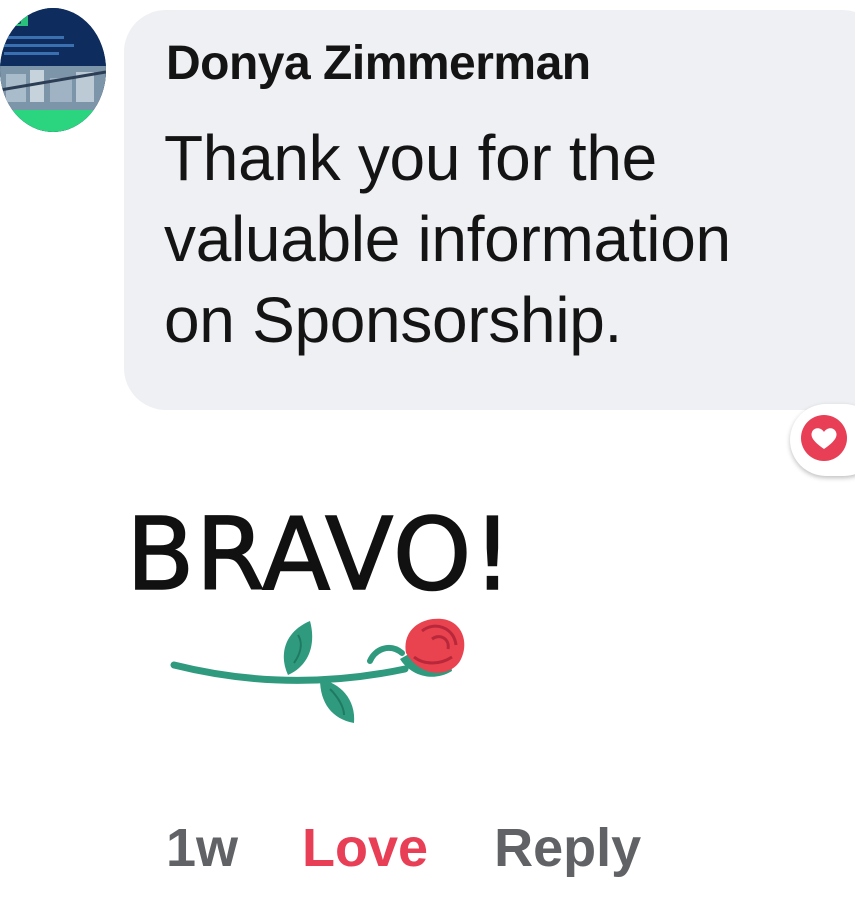  What do you see at coordinates (378, 63) in the screenshot?
I see `comment-author: Donya Zimmerman` at bounding box center [378, 63].